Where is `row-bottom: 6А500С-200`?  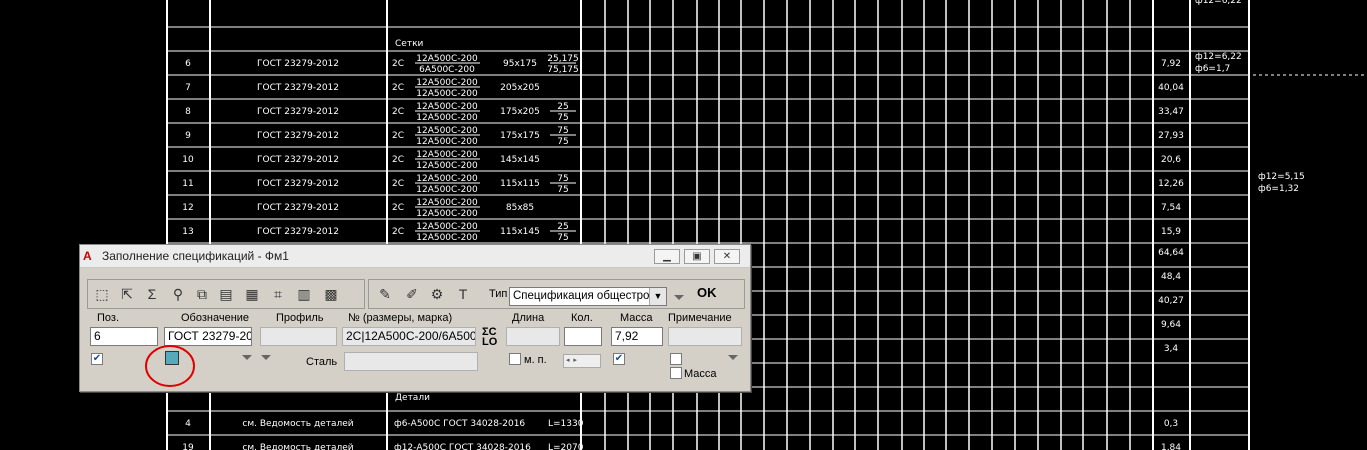
row-bottom: 6А500С-200 is located at coordinates (447, 70).